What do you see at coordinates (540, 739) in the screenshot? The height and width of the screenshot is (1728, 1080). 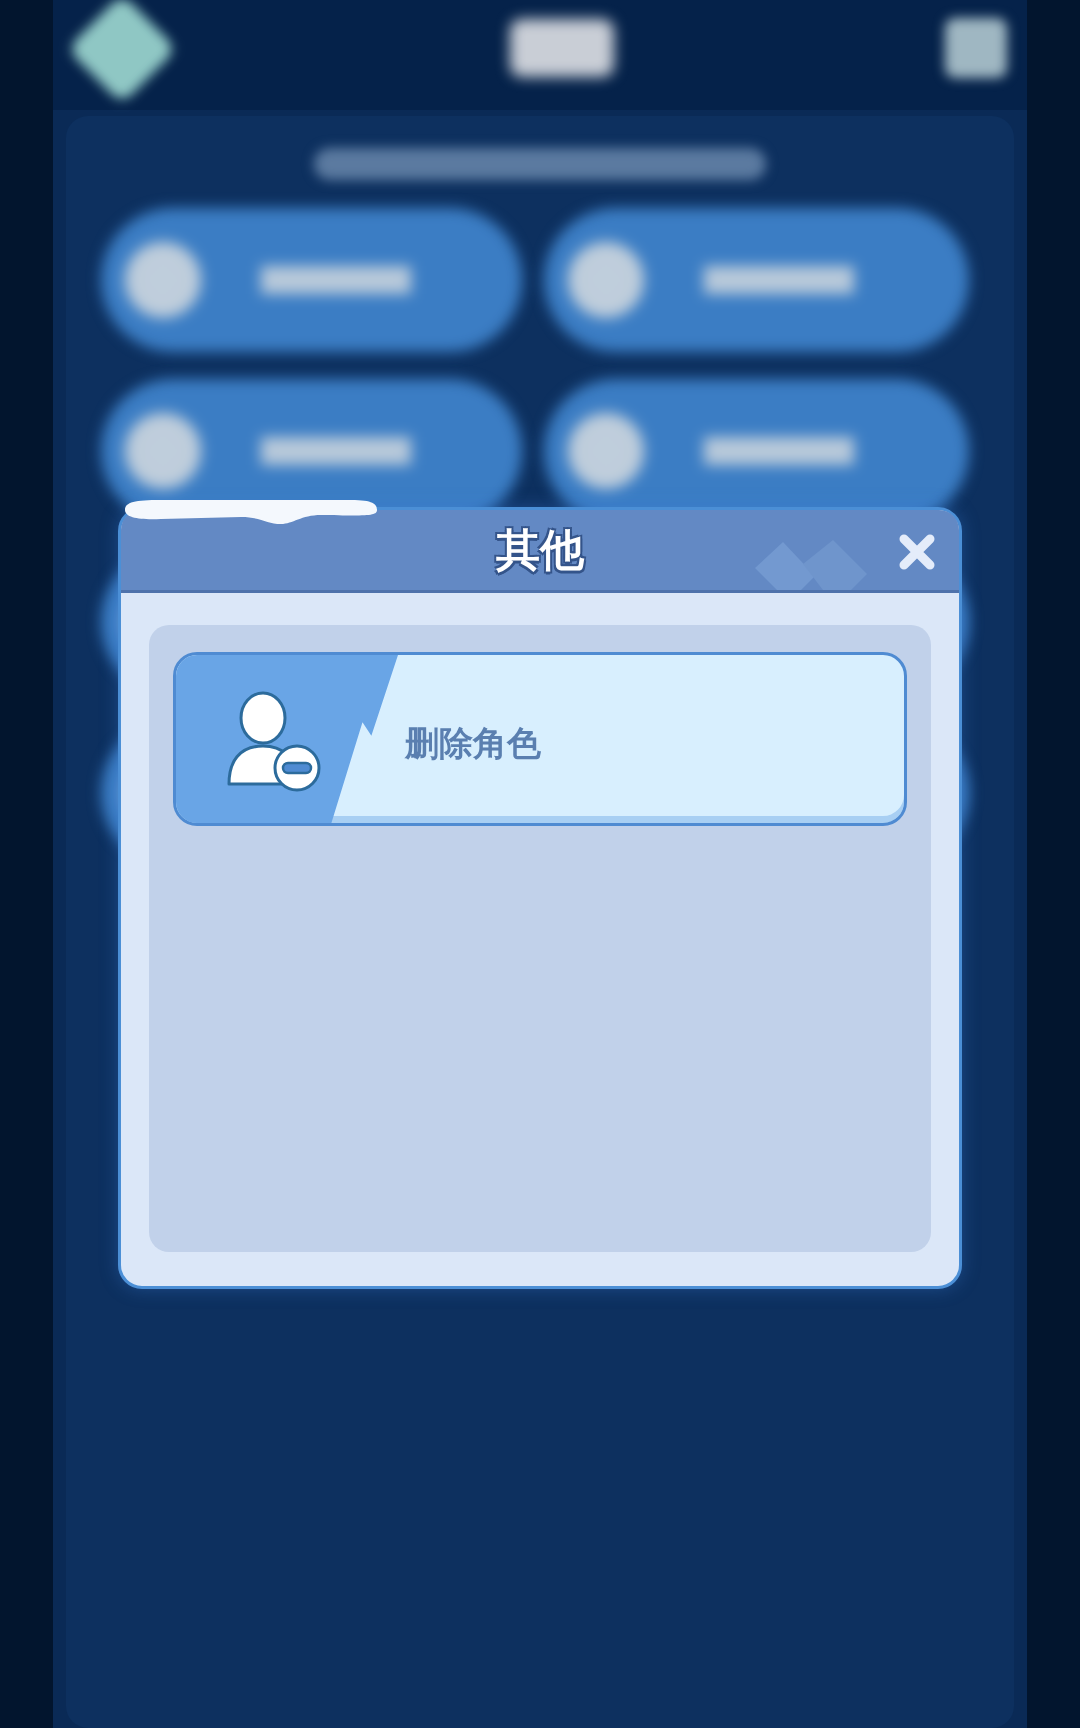 I see `delete-character-button: 删除角色` at bounding box center [540, 739].